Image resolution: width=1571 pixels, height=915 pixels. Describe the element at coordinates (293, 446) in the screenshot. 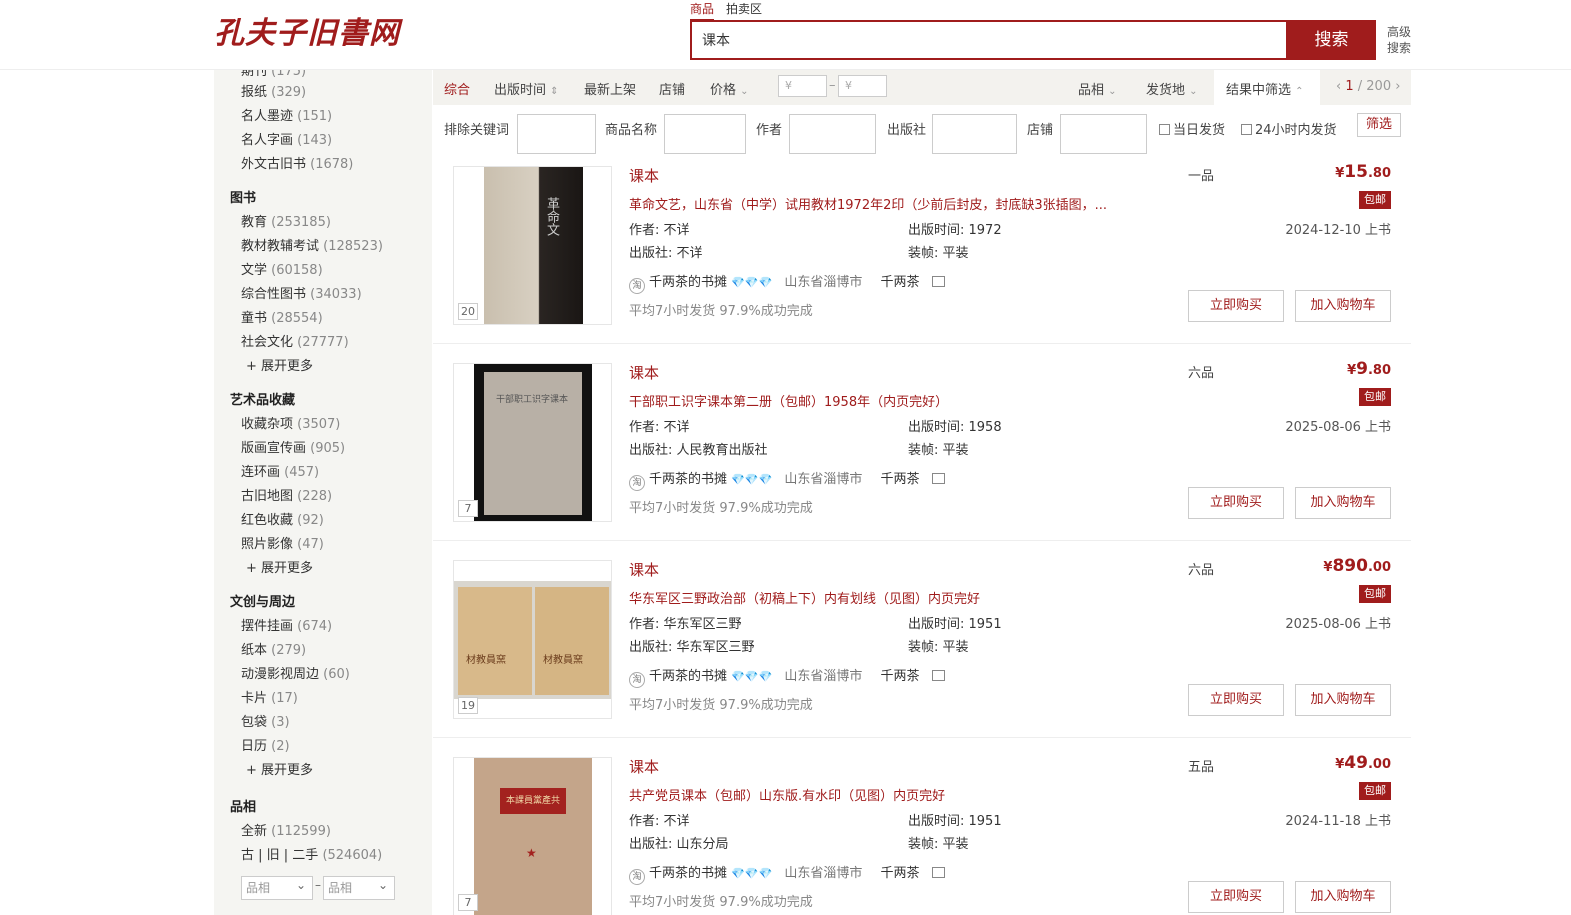

I see `sidebar-item: 版画宣传画 (905)` at that location.